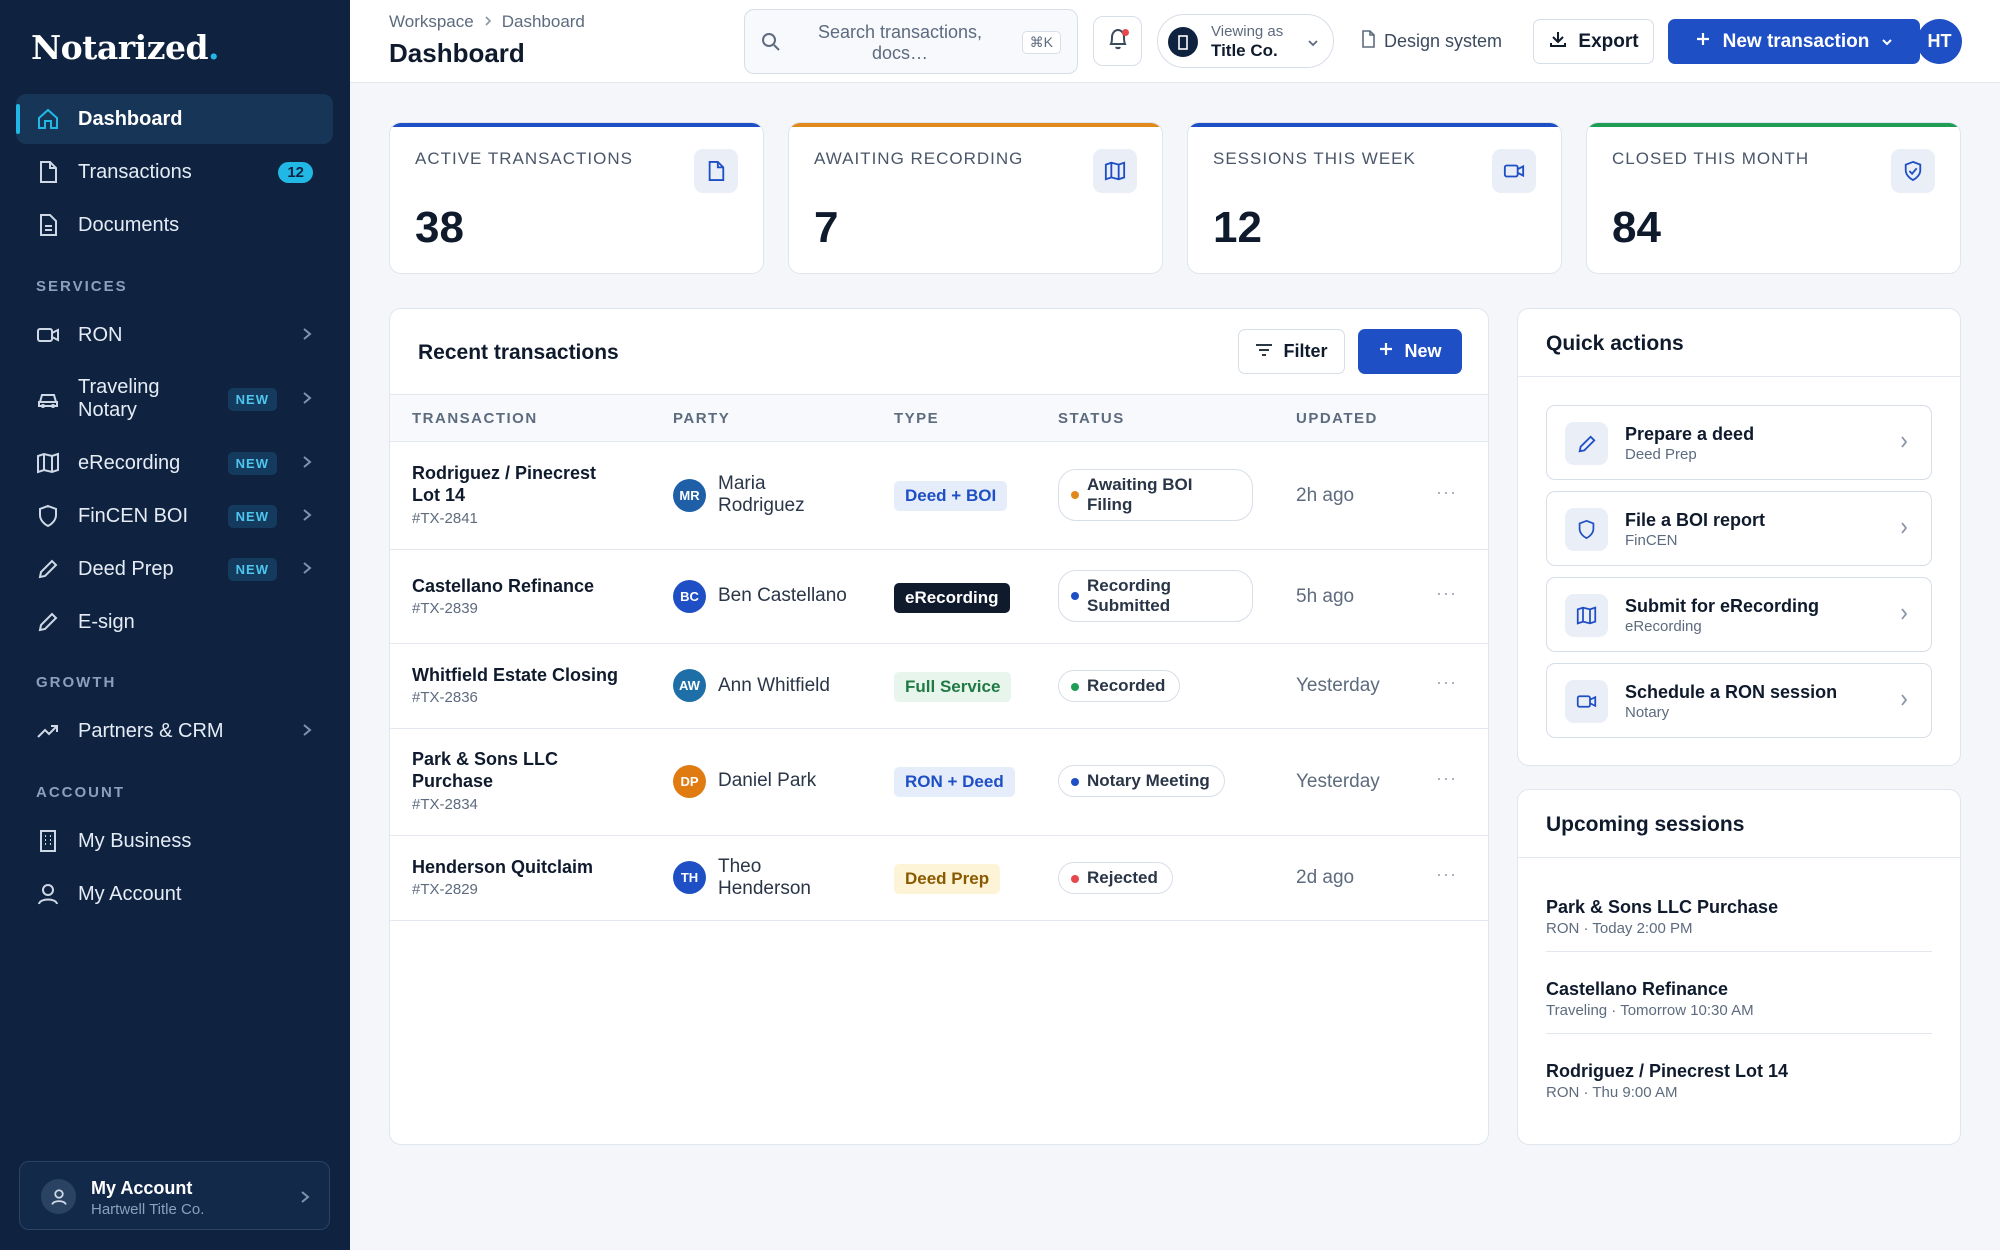  What do you see at coordinates (1739, 614) in the screenshot?
I see `quick-action-erecording: Submit for eRecording eRecording` at bounding box center [1739, 614].